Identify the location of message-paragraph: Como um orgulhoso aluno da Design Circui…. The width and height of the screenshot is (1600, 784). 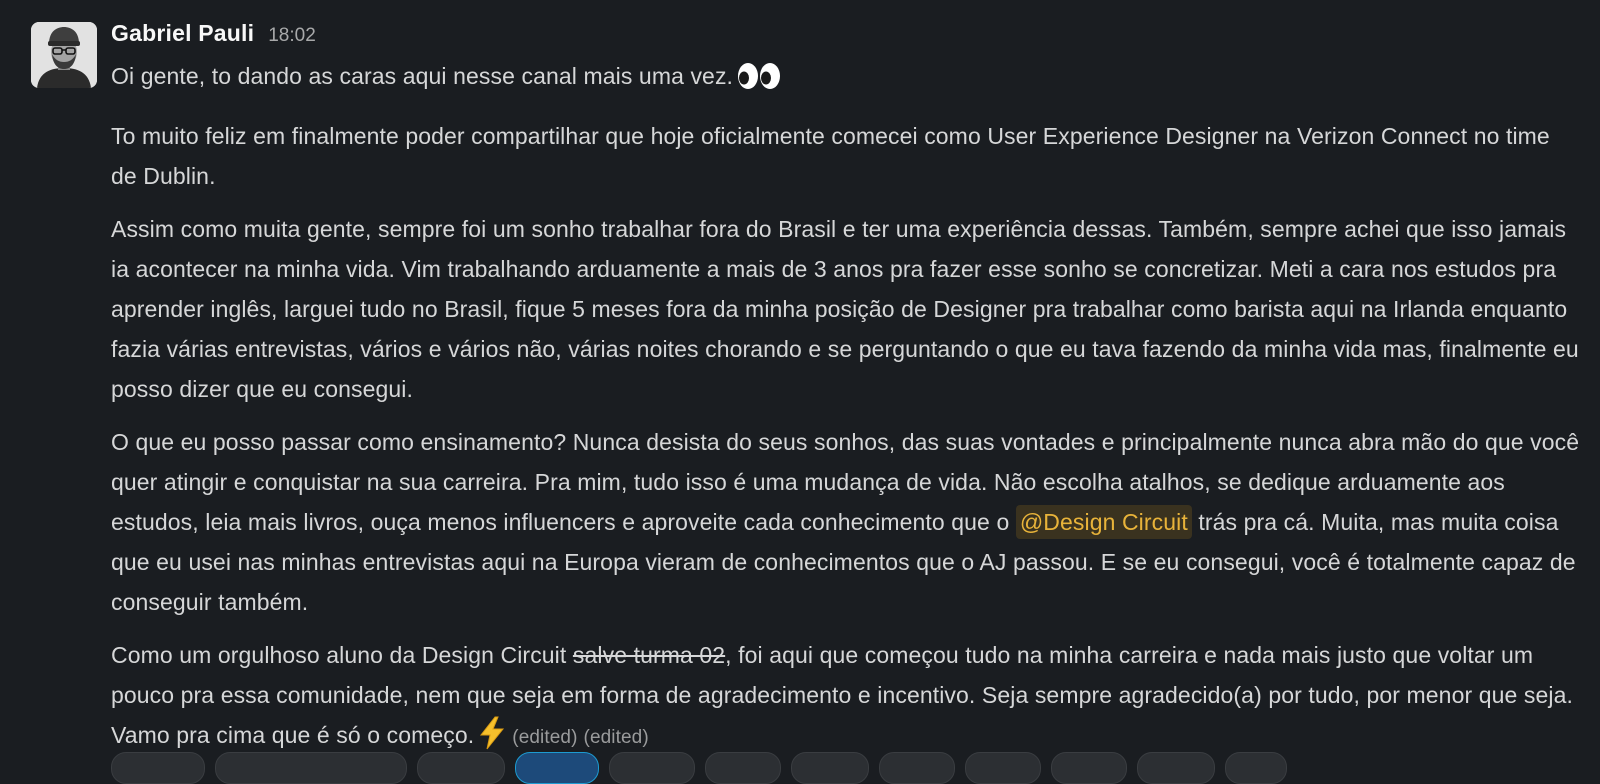
(846, 698).